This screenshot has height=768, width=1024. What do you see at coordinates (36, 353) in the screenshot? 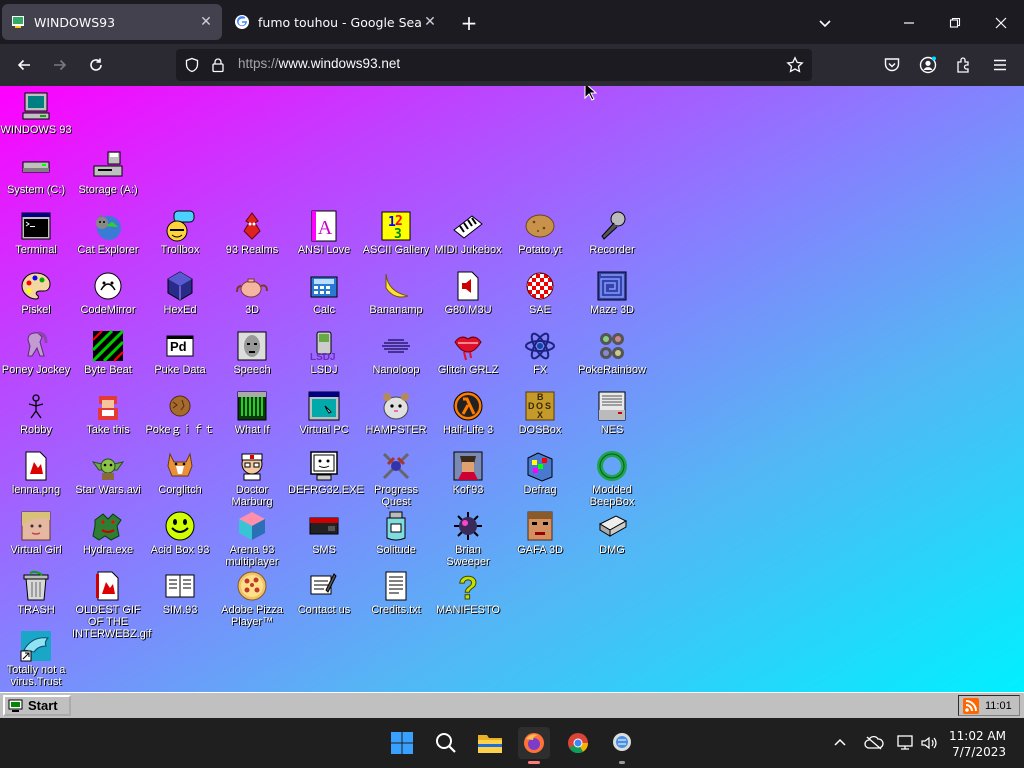
I see `desktop-icon-poney-jockey: Poney Jockey` at bounding box center [36, 353].